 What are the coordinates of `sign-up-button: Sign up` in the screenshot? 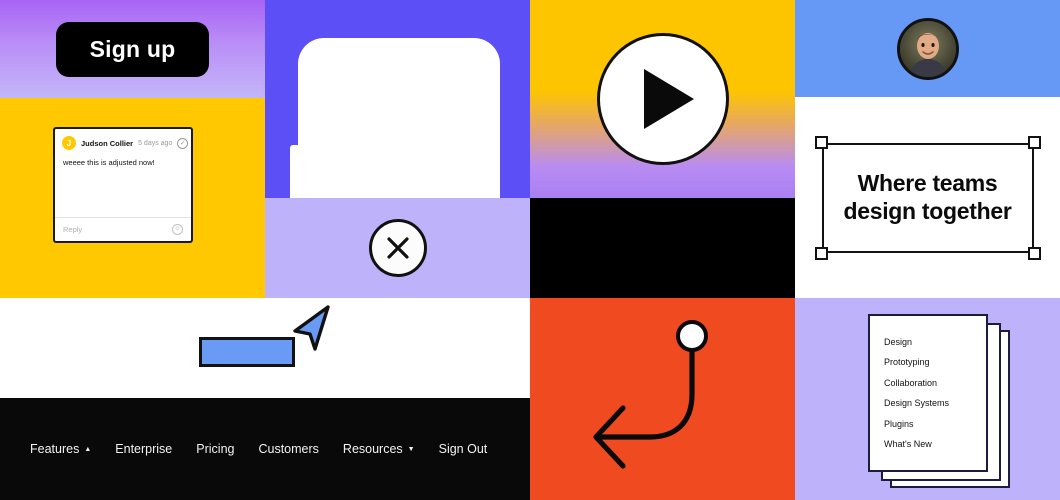 It's located at (132, 49).